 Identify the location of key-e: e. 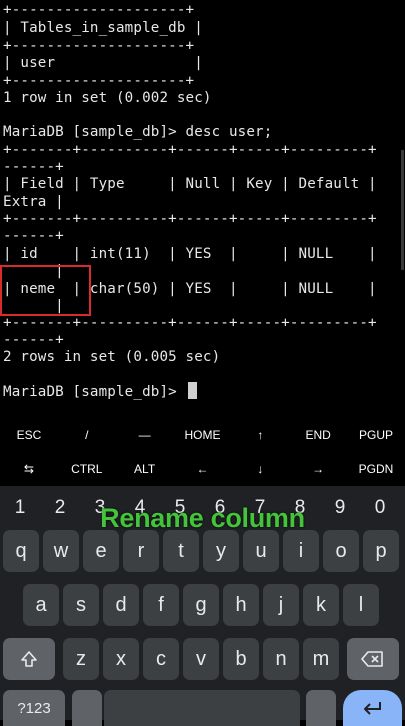
(101, 551).